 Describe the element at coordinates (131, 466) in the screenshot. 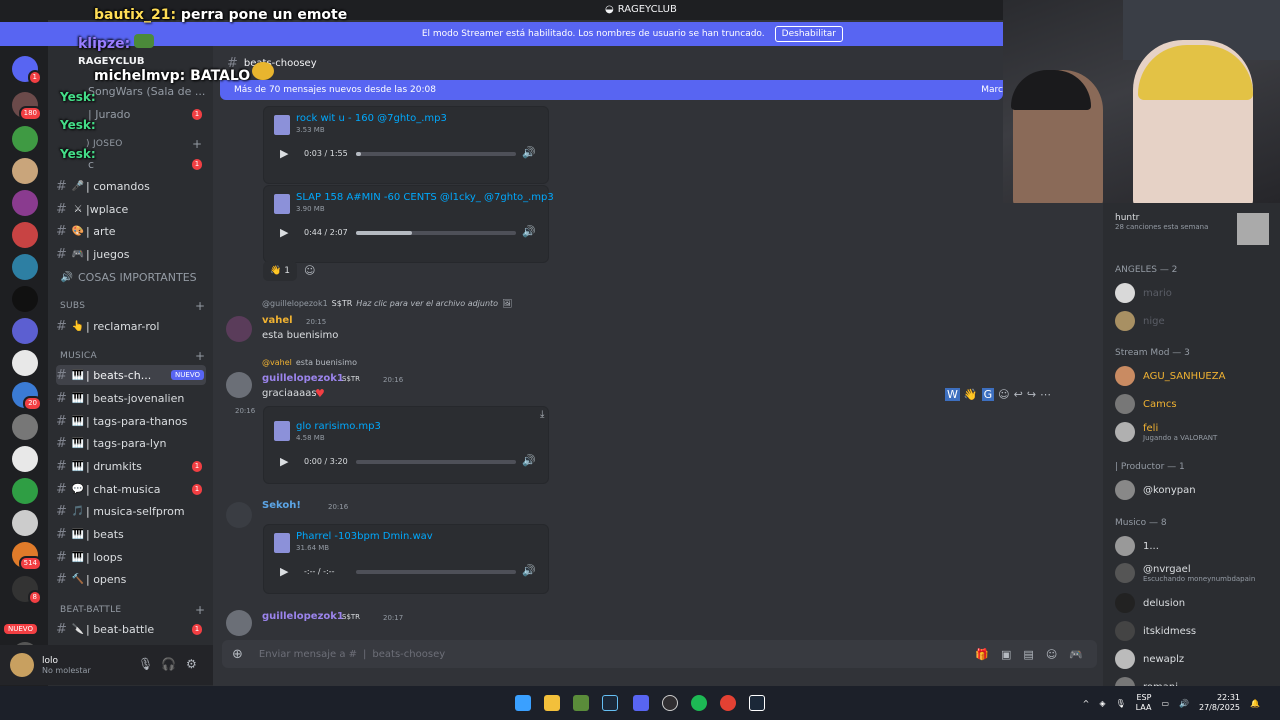

I see `channel-drumkits: # 🎹 | drumkits 1` at that location.